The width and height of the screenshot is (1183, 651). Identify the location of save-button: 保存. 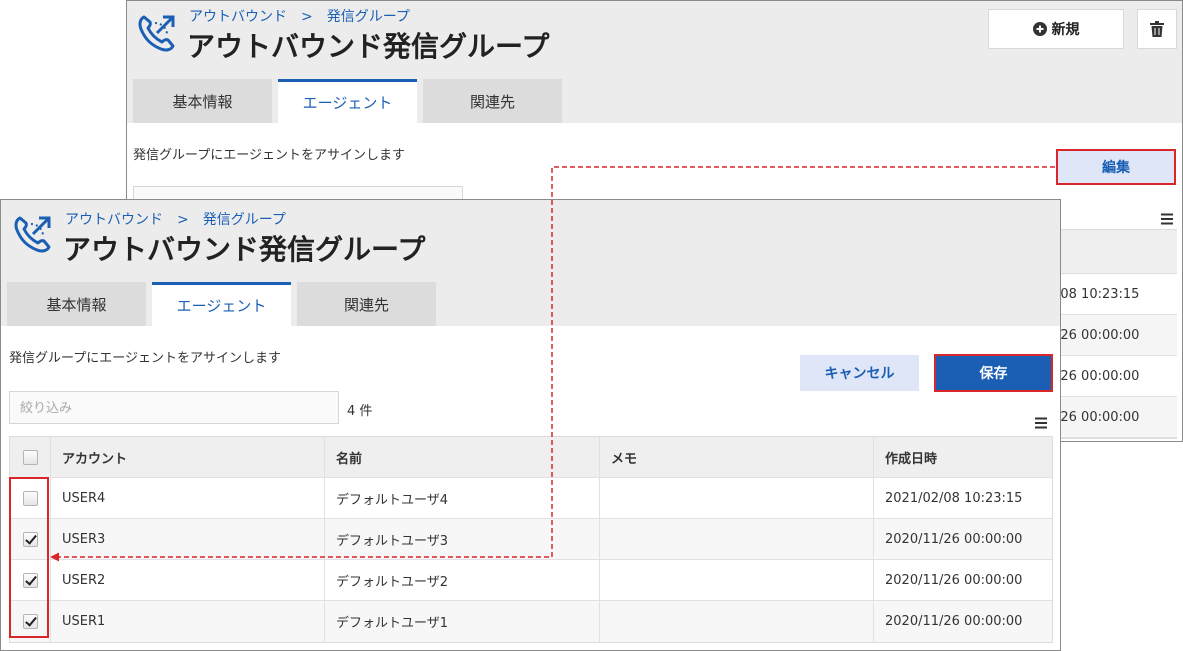
(993, 373).